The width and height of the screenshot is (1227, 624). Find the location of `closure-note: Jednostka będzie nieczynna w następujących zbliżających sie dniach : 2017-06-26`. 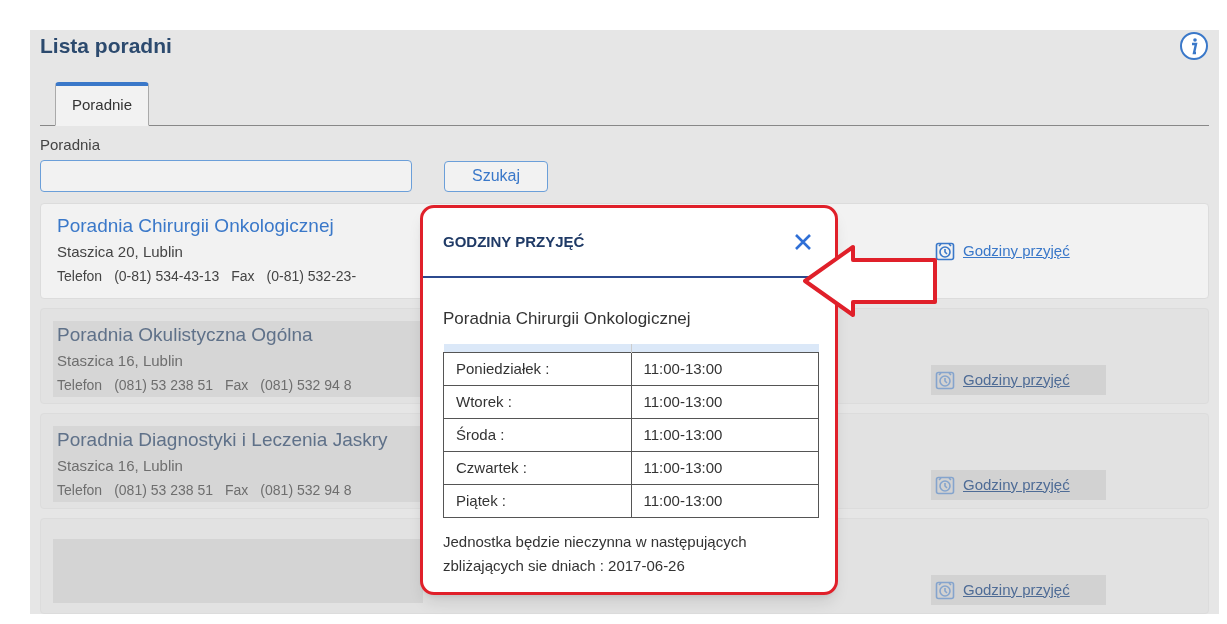

closure-note: Jednostka będzie nieczynna w następujących zbliżających sie dniach : 2017-06-26 is located at coordinates (595, 554).